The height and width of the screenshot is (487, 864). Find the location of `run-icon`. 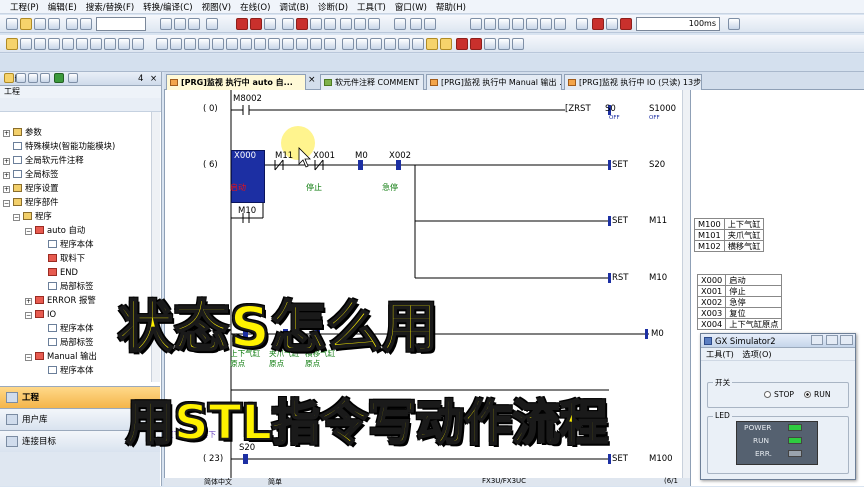

run-icon is located at coordinates (598, 24).